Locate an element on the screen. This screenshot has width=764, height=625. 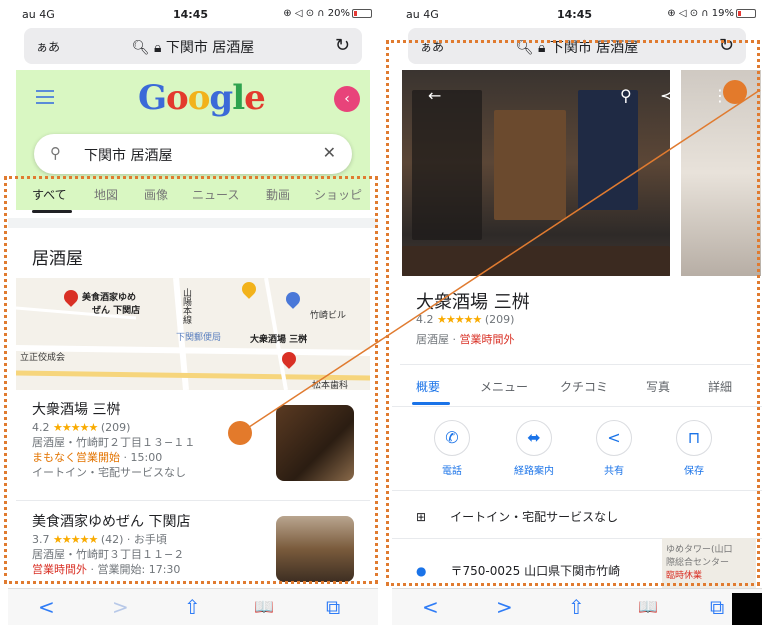
action-label: 電話 is located at coordinates (452, 471).